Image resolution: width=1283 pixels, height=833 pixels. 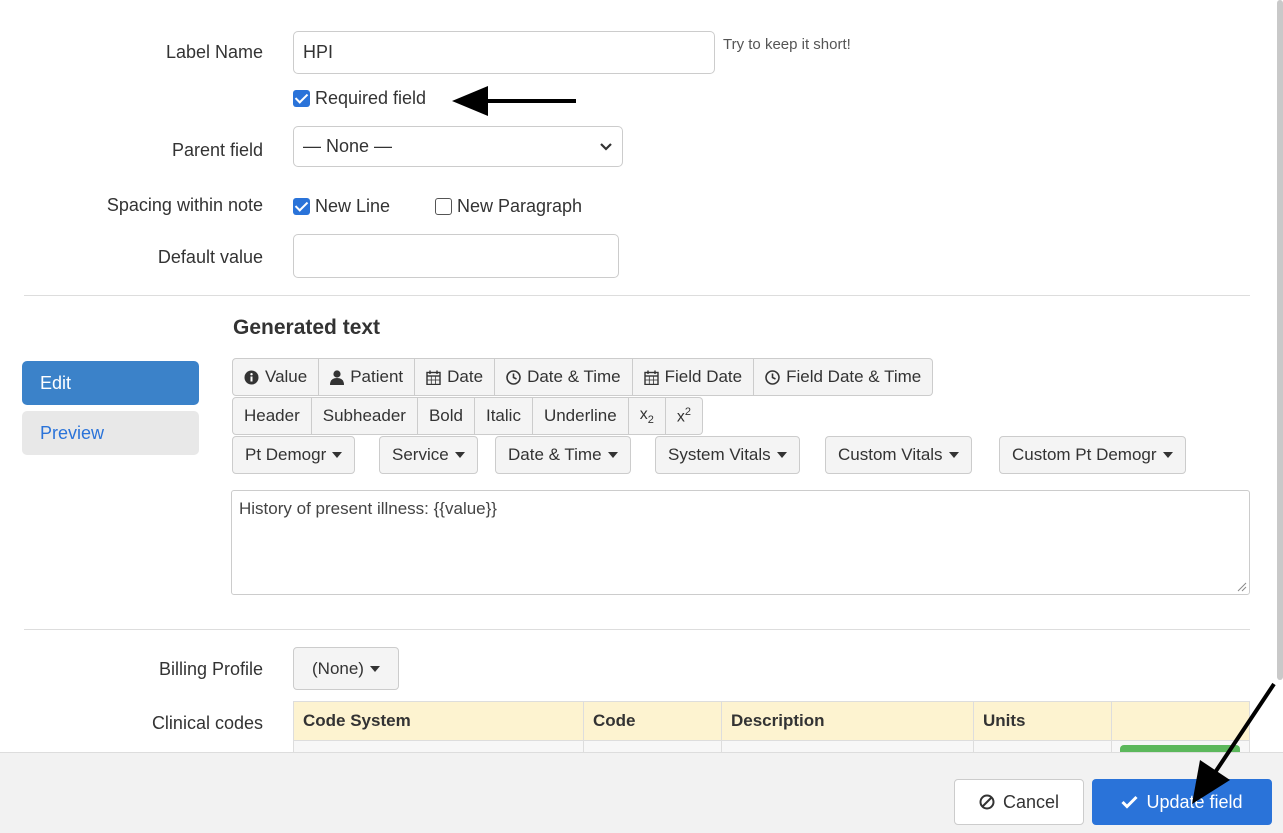 I want to click on resize-handle-icon, so click(x=1242, y=587).